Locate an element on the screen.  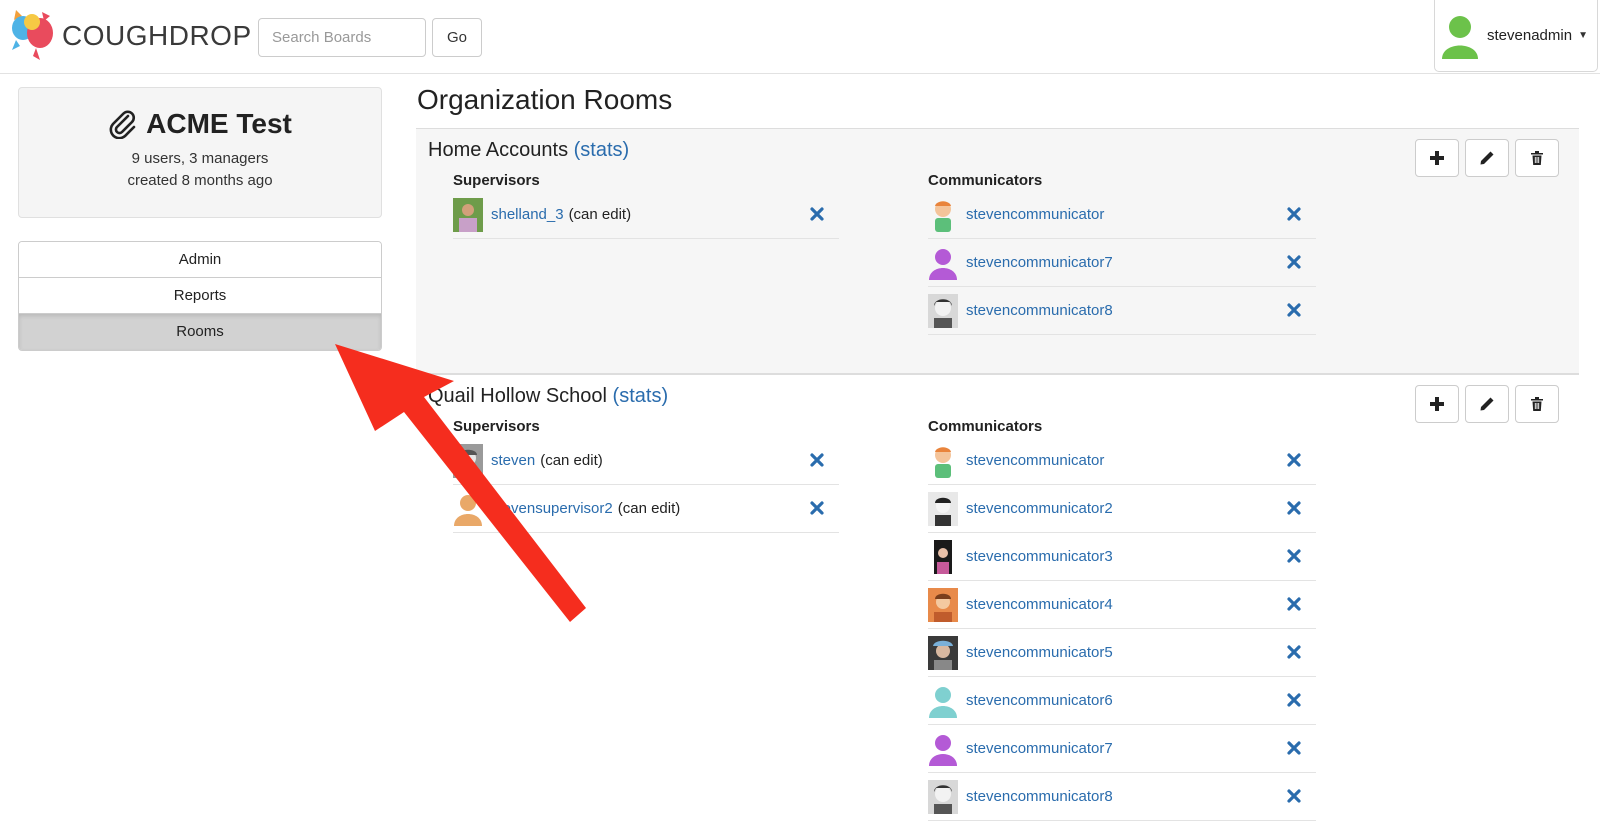
list-item: stevencommunicator2 is located at coordinates (1122, 509).